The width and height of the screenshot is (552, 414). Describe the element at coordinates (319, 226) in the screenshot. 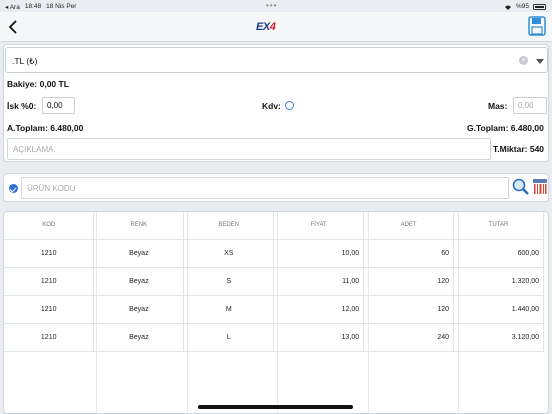

I see `column-header-fiyat: FİYAT` at that location.